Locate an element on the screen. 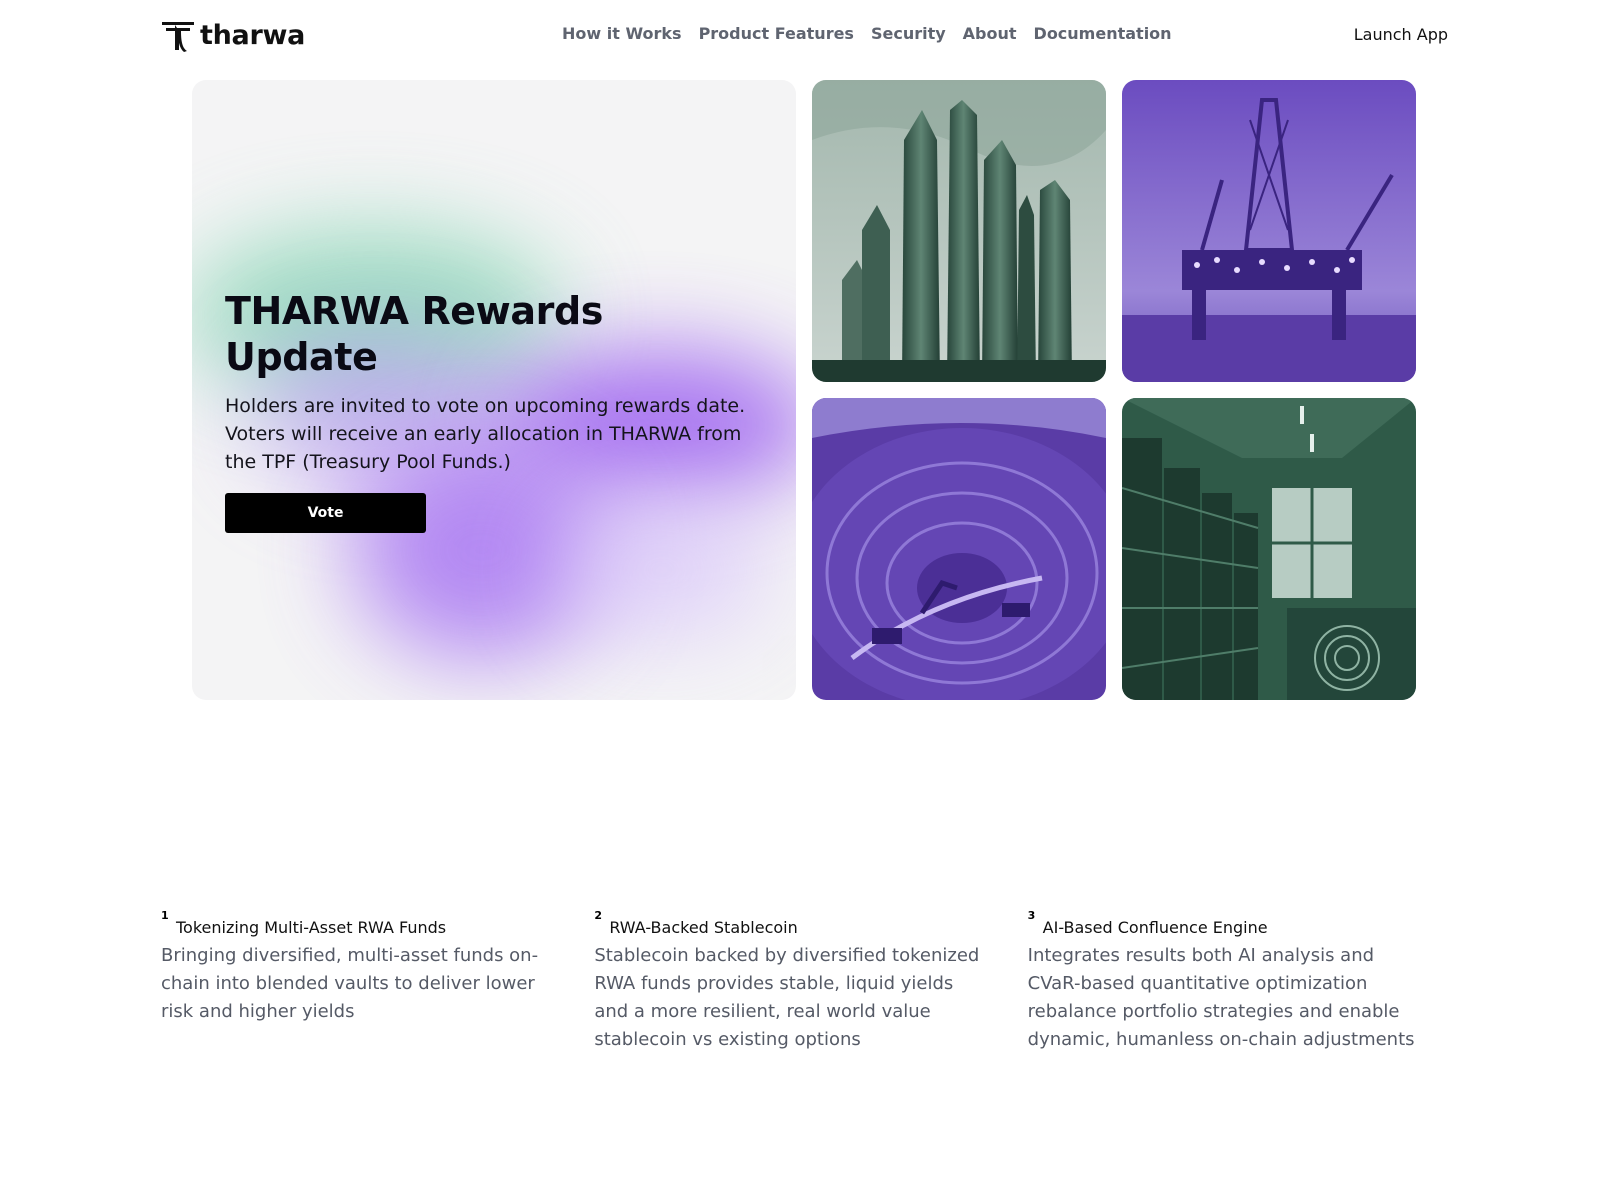  skyscrapers-image is located at coordinates (959, 231).